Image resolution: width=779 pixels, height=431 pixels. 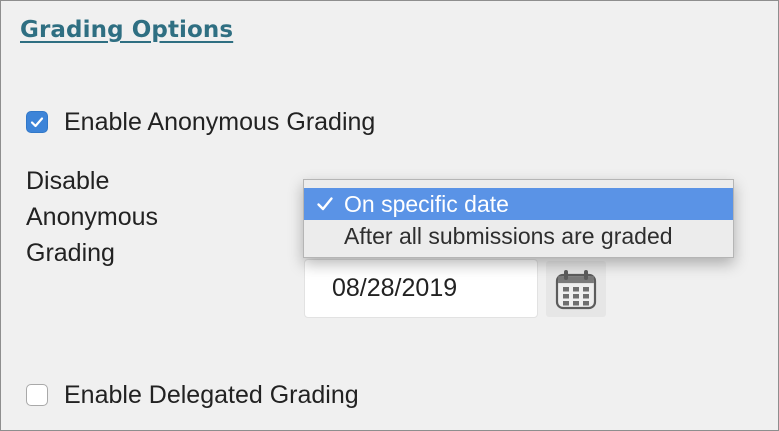 What do you see at coordinates (126, 30) in the screenshot?
I see `section-title: Grading Options` at bounding box center [126, 30].